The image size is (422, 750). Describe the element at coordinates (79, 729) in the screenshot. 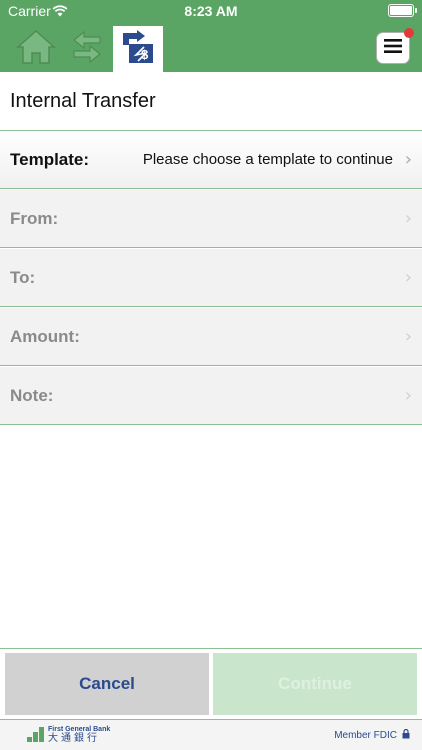

I see `bank-name-en: First General Bank` at that location.